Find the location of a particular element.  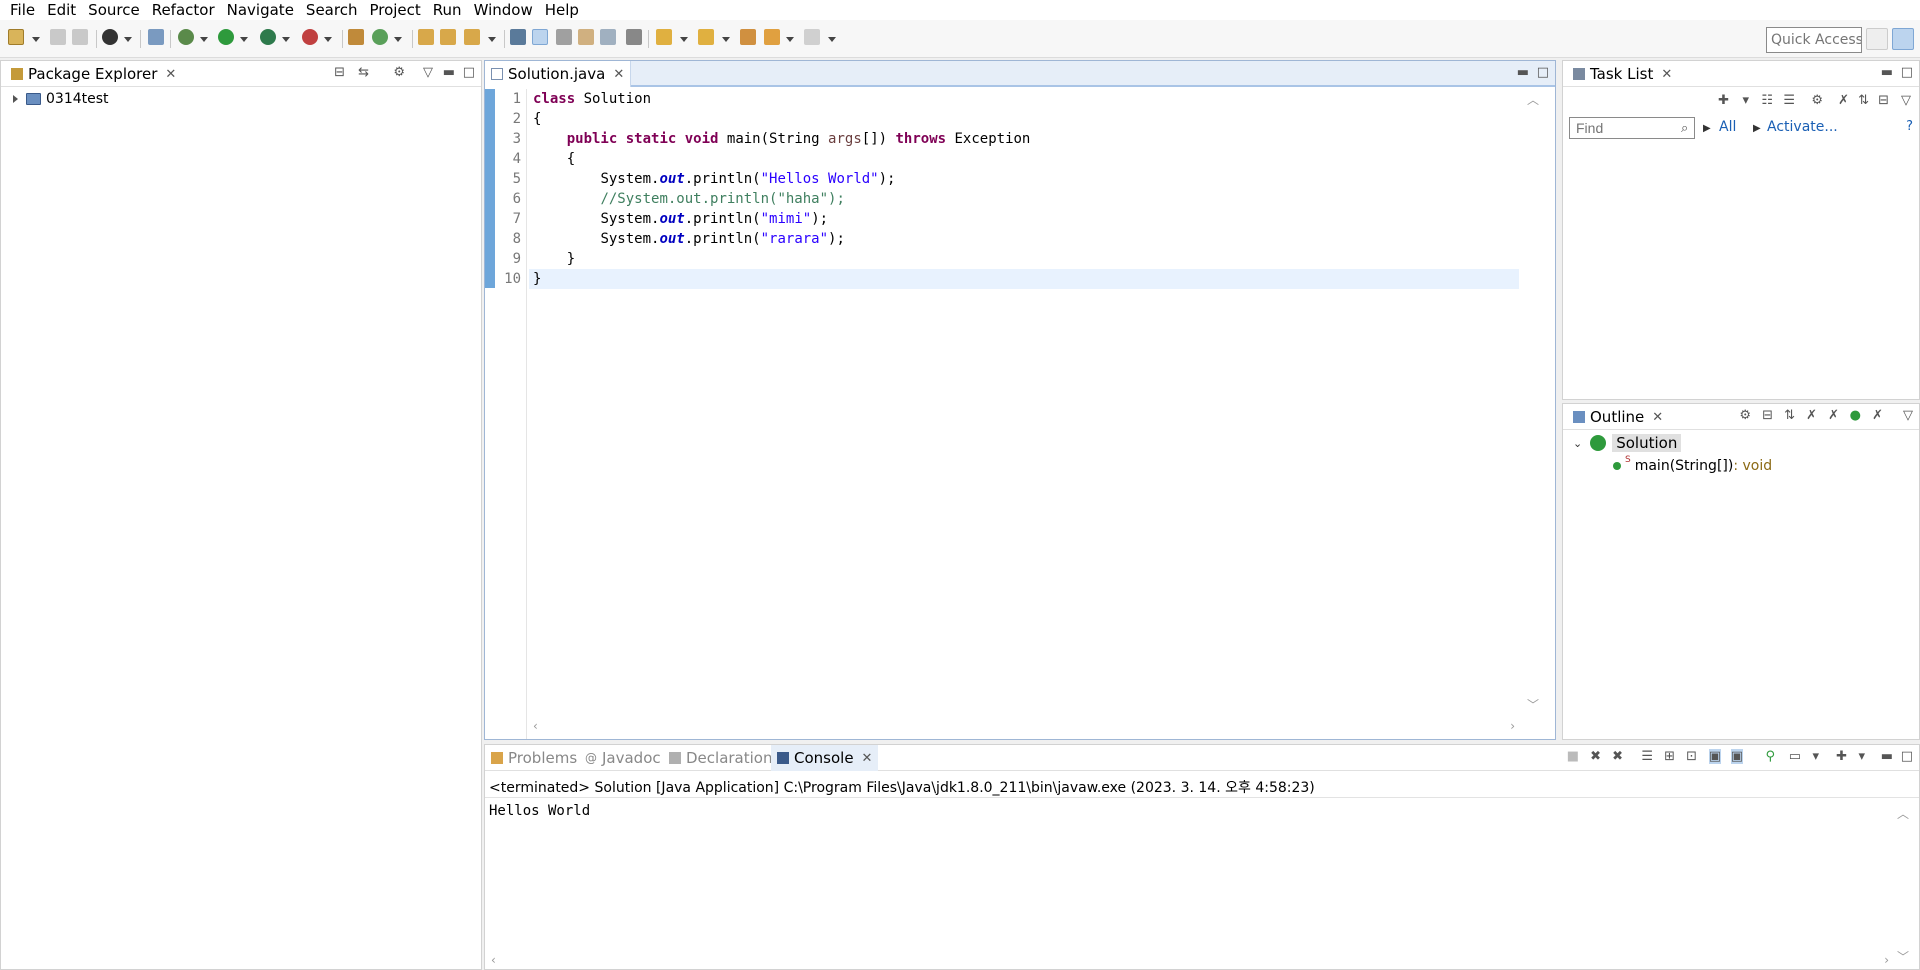

previous-annotation-icon is located at coordinates (706, 37).